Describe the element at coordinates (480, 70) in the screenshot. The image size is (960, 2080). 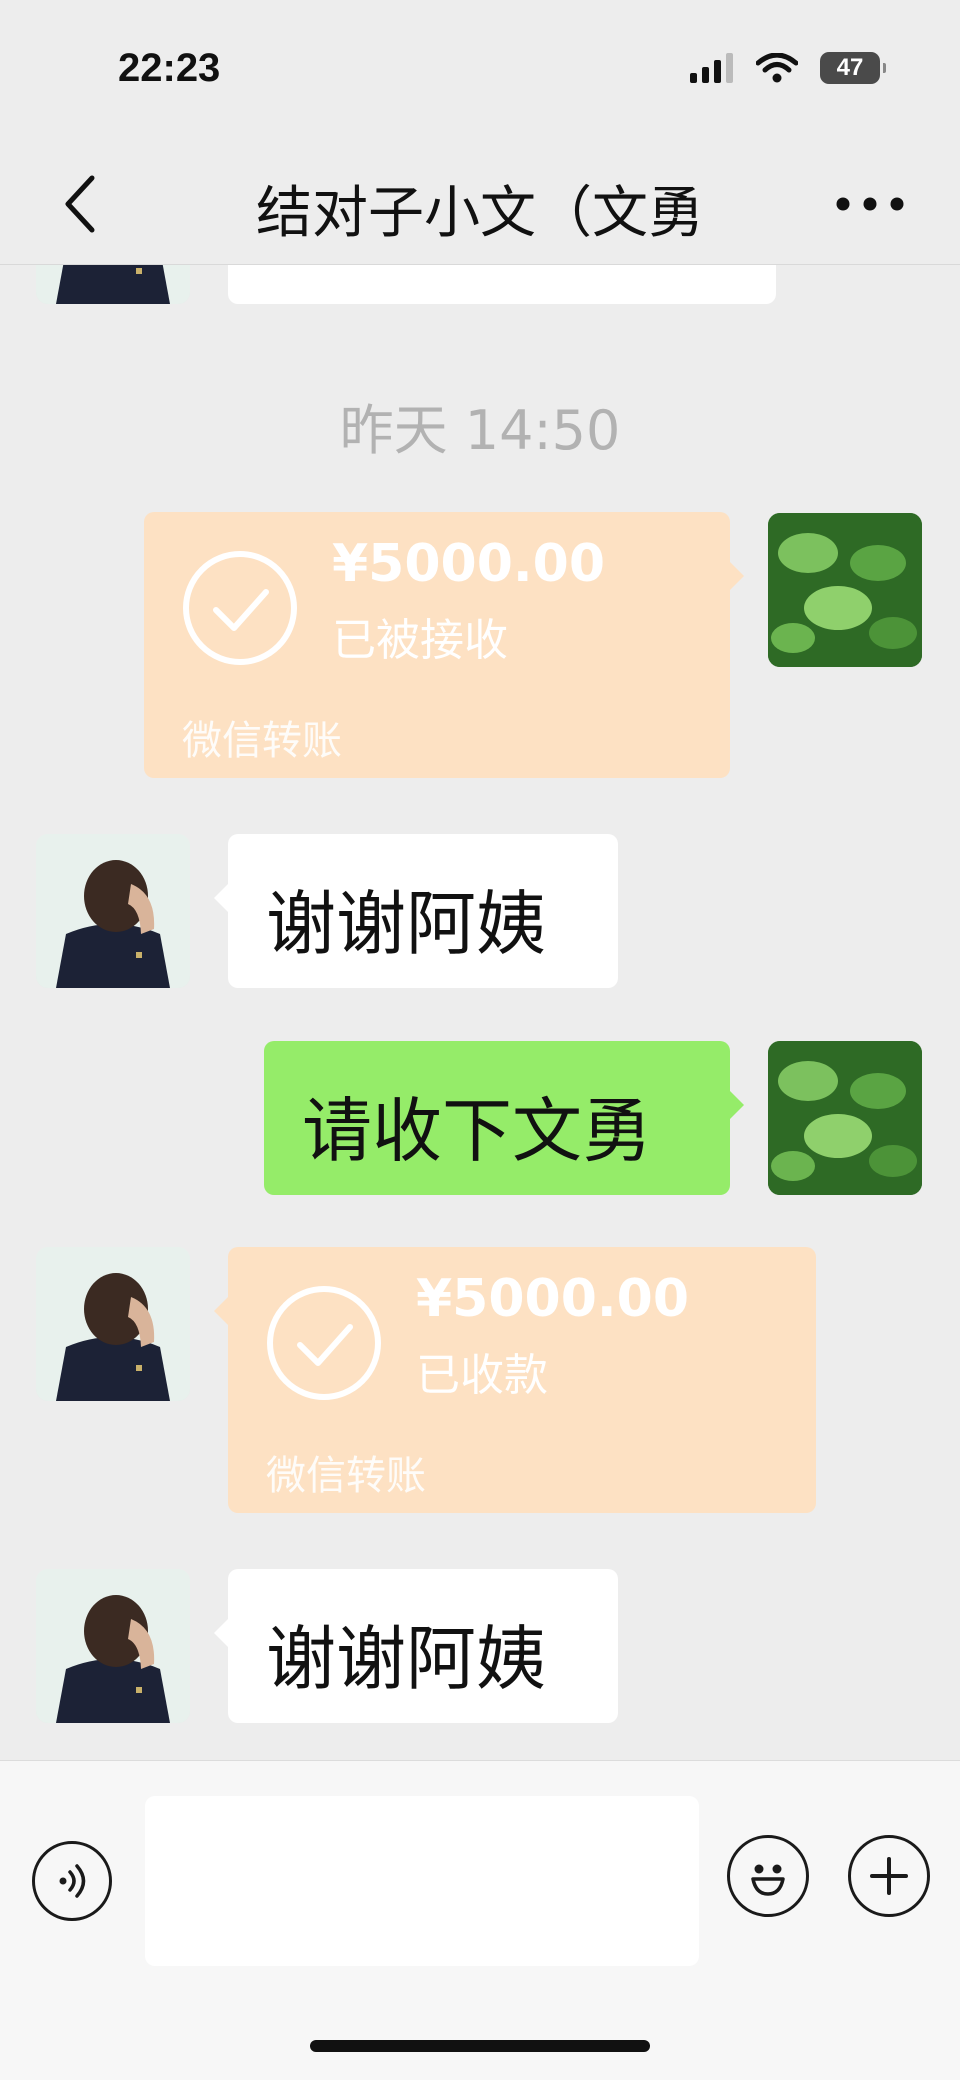
I see `status-bar: 22:23 47` at that location.